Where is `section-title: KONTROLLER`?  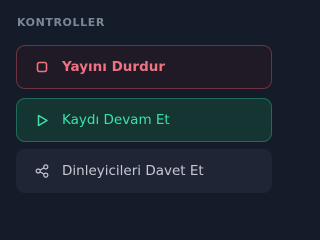
section-title: KONTROLLER is located at coordinates (61, 22).